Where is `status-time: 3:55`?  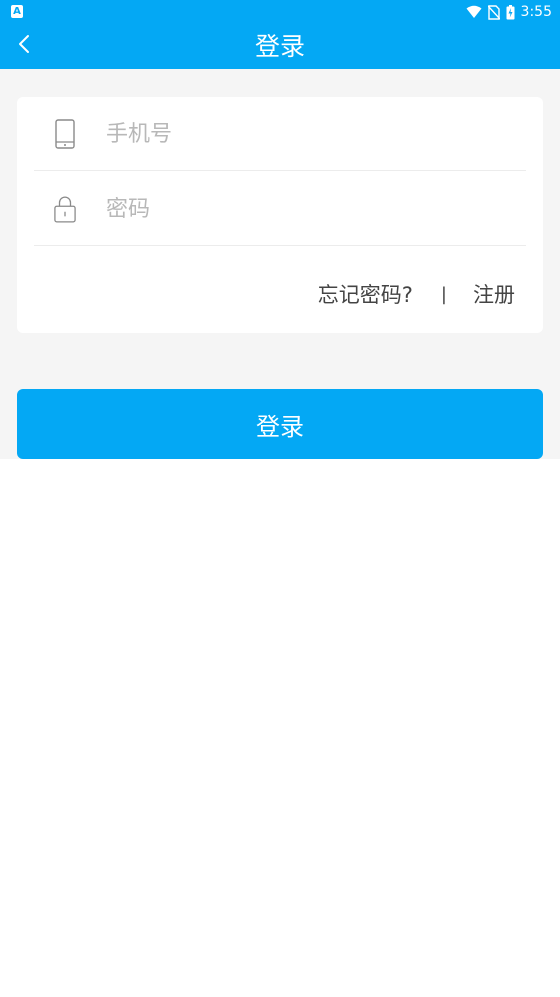 status-time: 3:55 is located at coordinates (536, 12).